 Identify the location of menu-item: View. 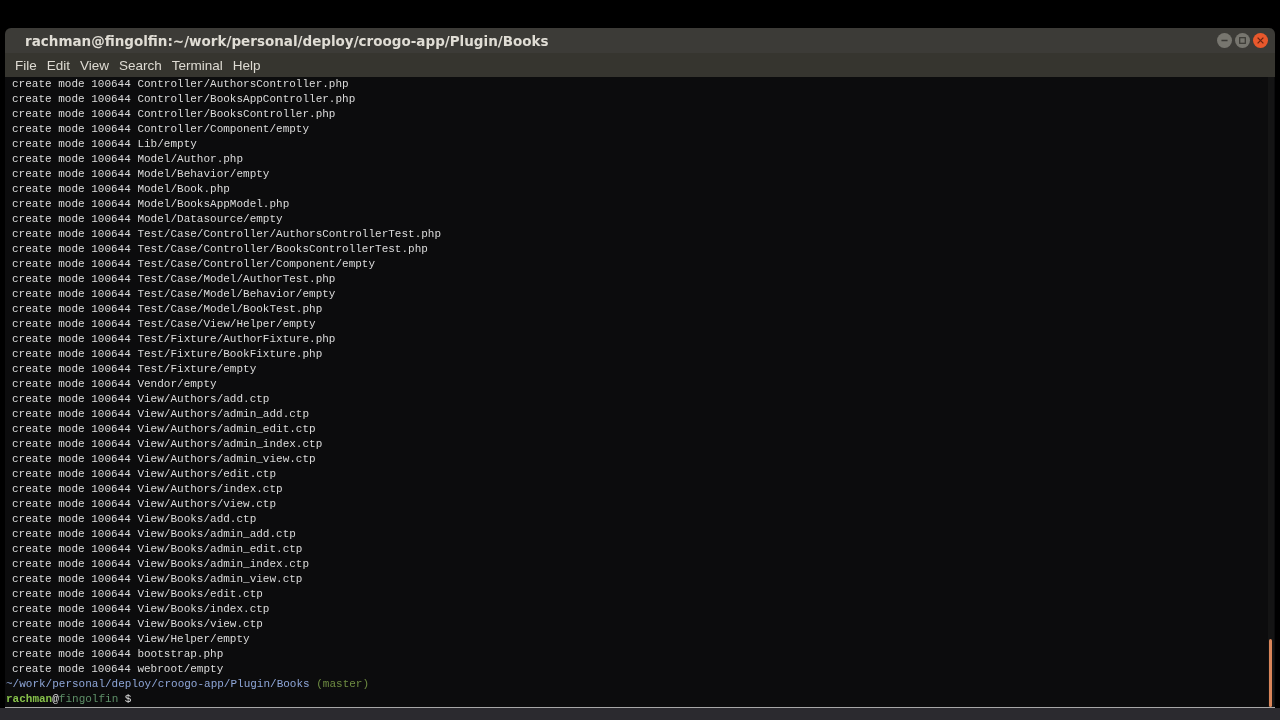
(95, 65).